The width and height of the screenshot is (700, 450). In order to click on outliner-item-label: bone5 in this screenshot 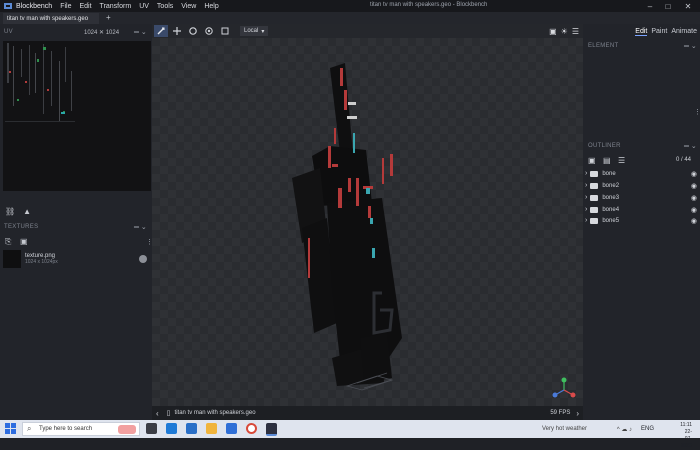, I will do `click(611, 220)`.